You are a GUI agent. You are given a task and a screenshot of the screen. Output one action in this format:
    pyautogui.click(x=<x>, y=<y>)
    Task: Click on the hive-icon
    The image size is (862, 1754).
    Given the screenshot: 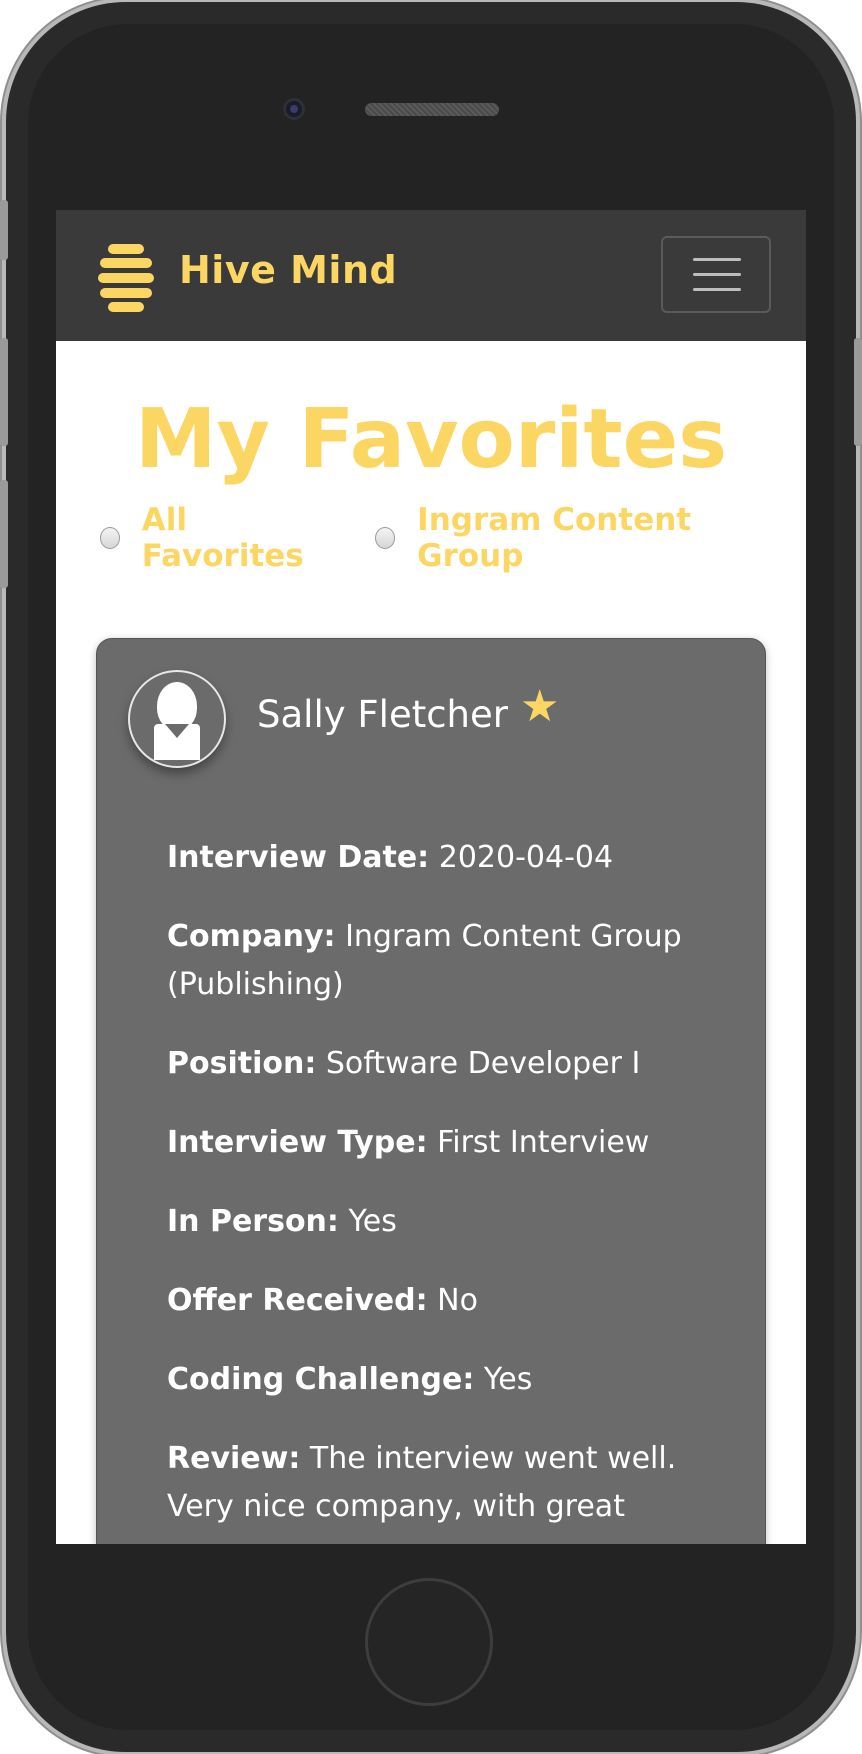 What is the action you would take?
    pyautogui.click(x=126, y=278)
    